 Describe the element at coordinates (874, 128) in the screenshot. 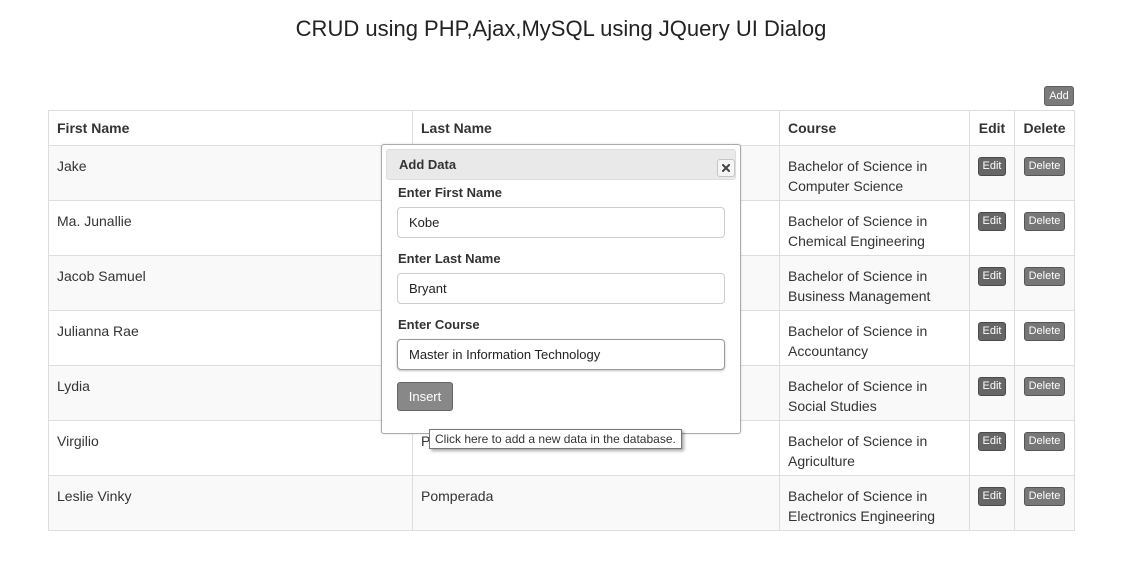

I see `header-course: Course` at that location.